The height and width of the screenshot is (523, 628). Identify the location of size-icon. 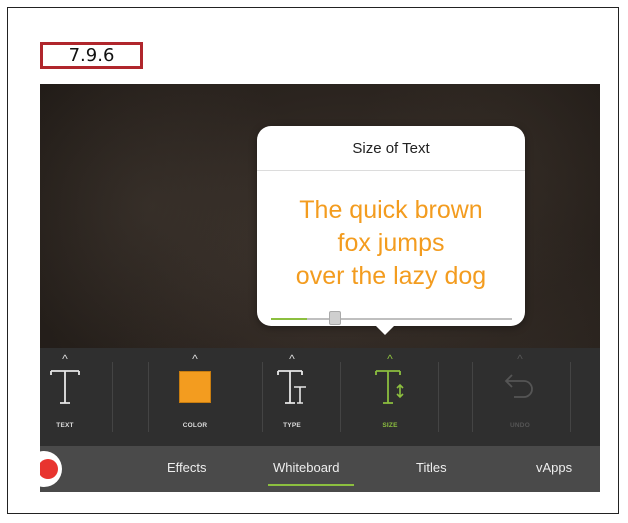
(390, 387).